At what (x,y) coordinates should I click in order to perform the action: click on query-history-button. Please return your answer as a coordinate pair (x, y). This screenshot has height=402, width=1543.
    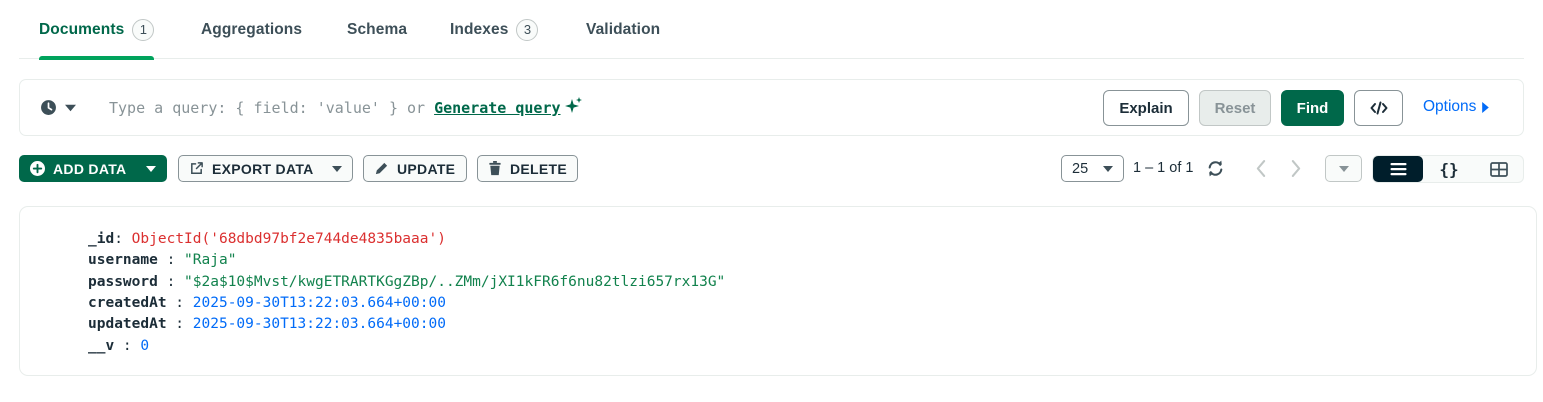
    Looking at the image, I should click on (58, 107).